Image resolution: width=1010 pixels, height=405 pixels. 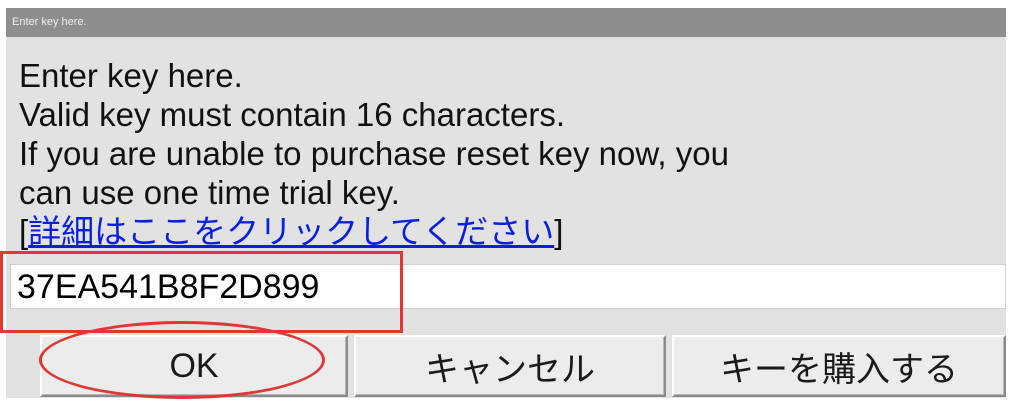 I want to click on title-bar: Enter key here., so click(x=506, y=22).